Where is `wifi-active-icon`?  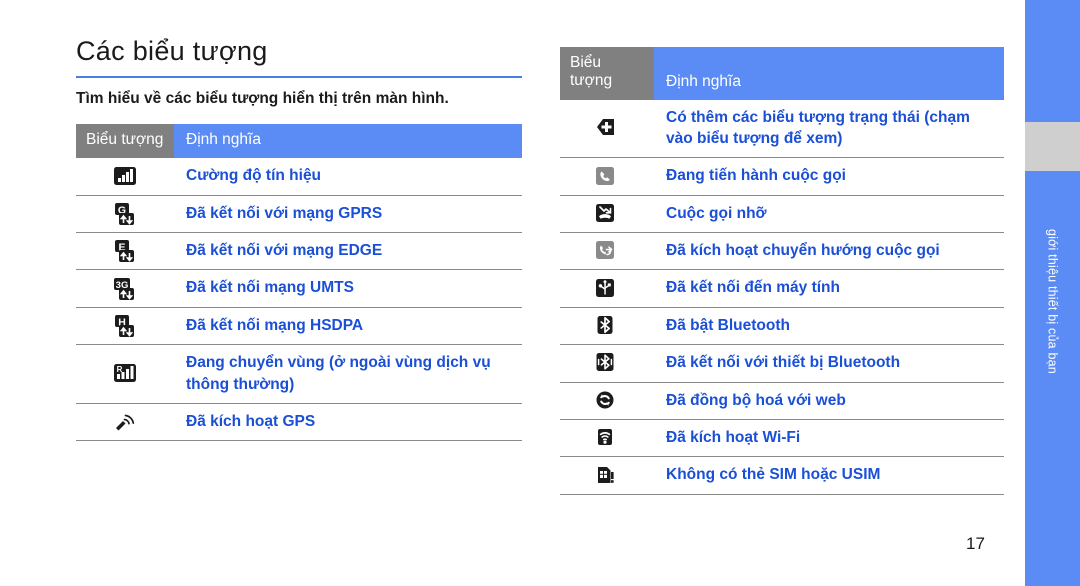 wifi-active-icon is located at coordinates (607, 438).